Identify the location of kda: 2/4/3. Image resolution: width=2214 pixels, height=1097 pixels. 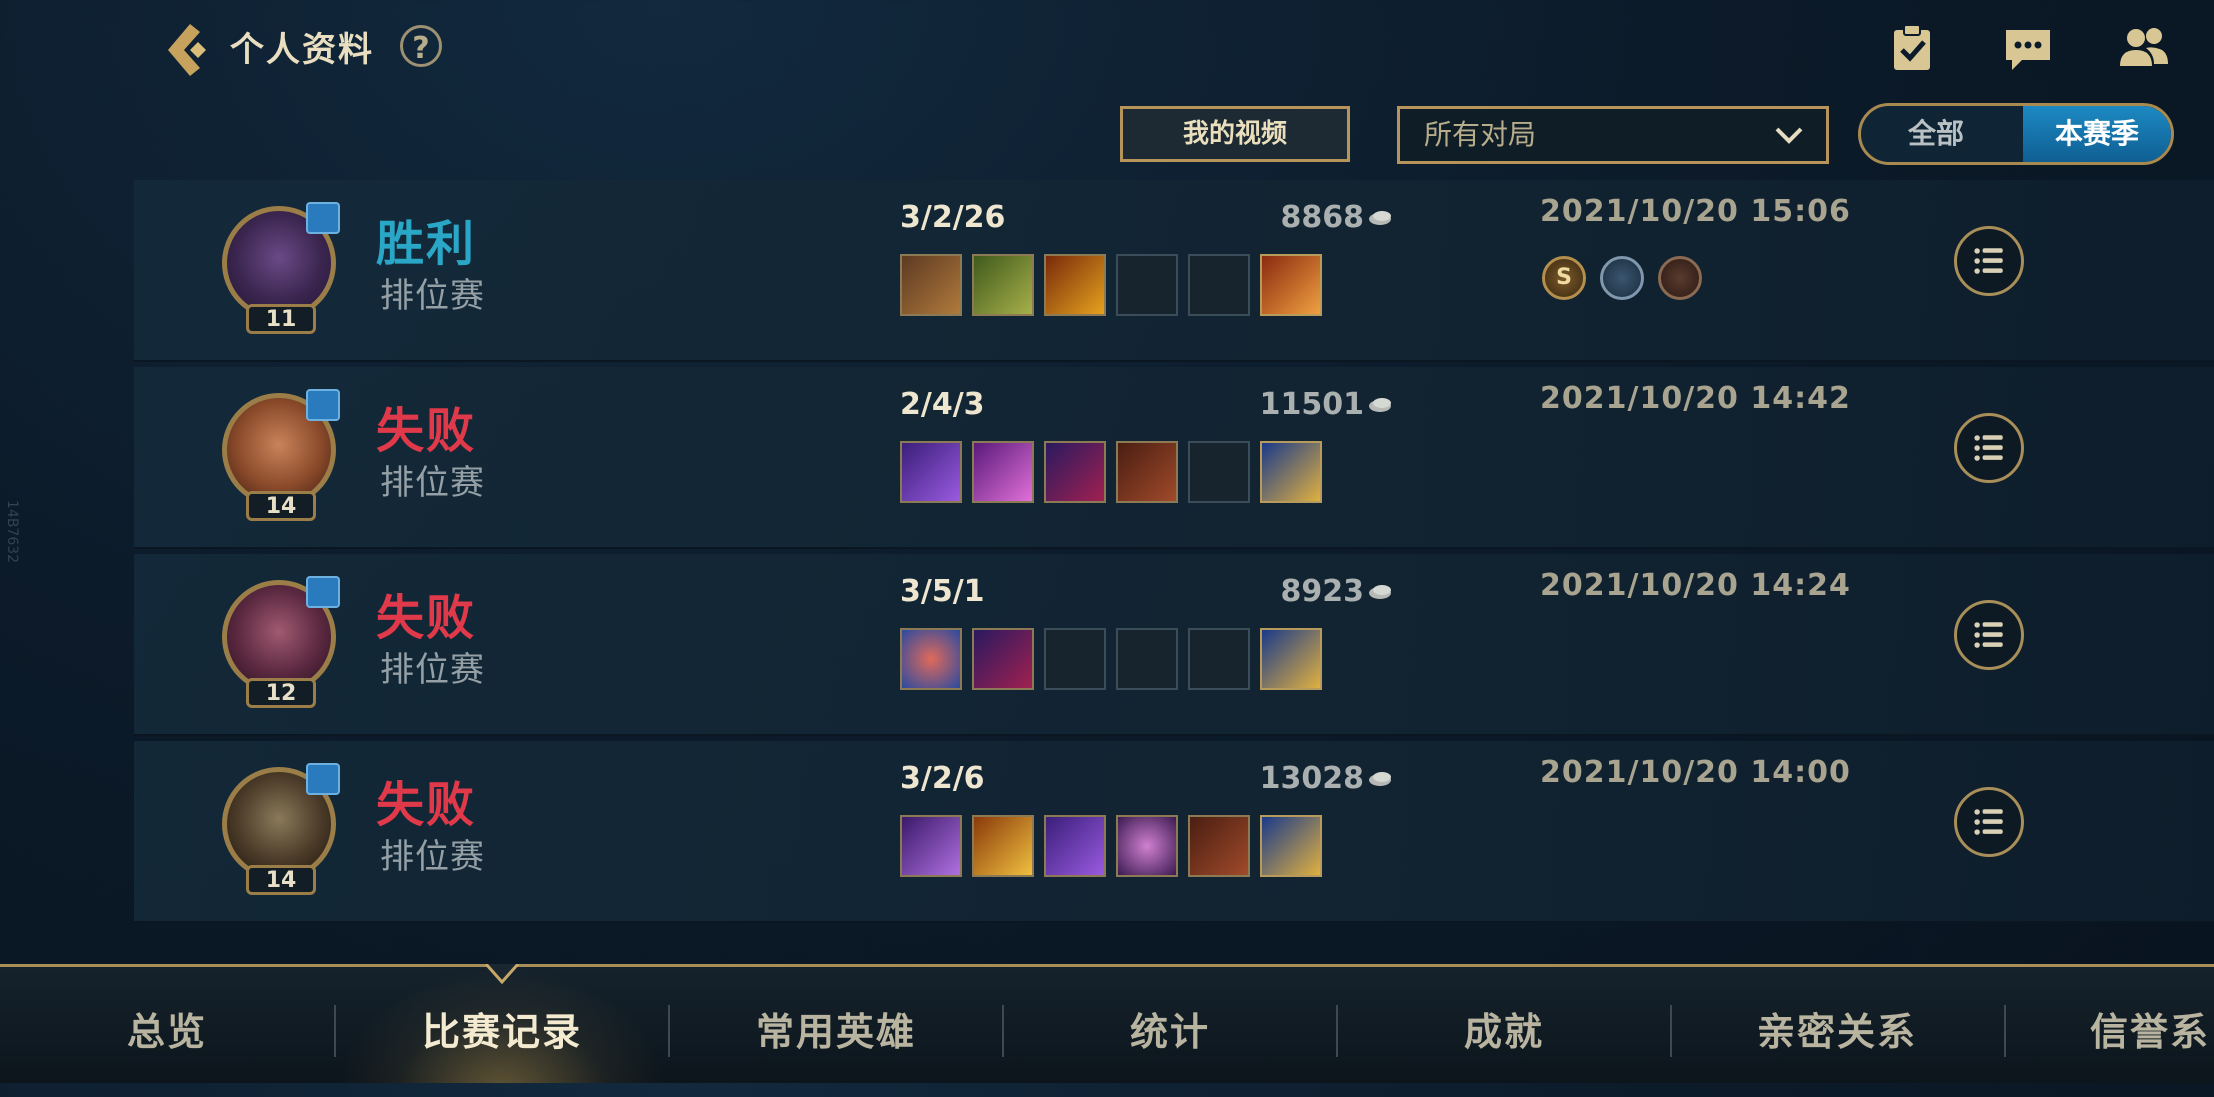
(942, 404).